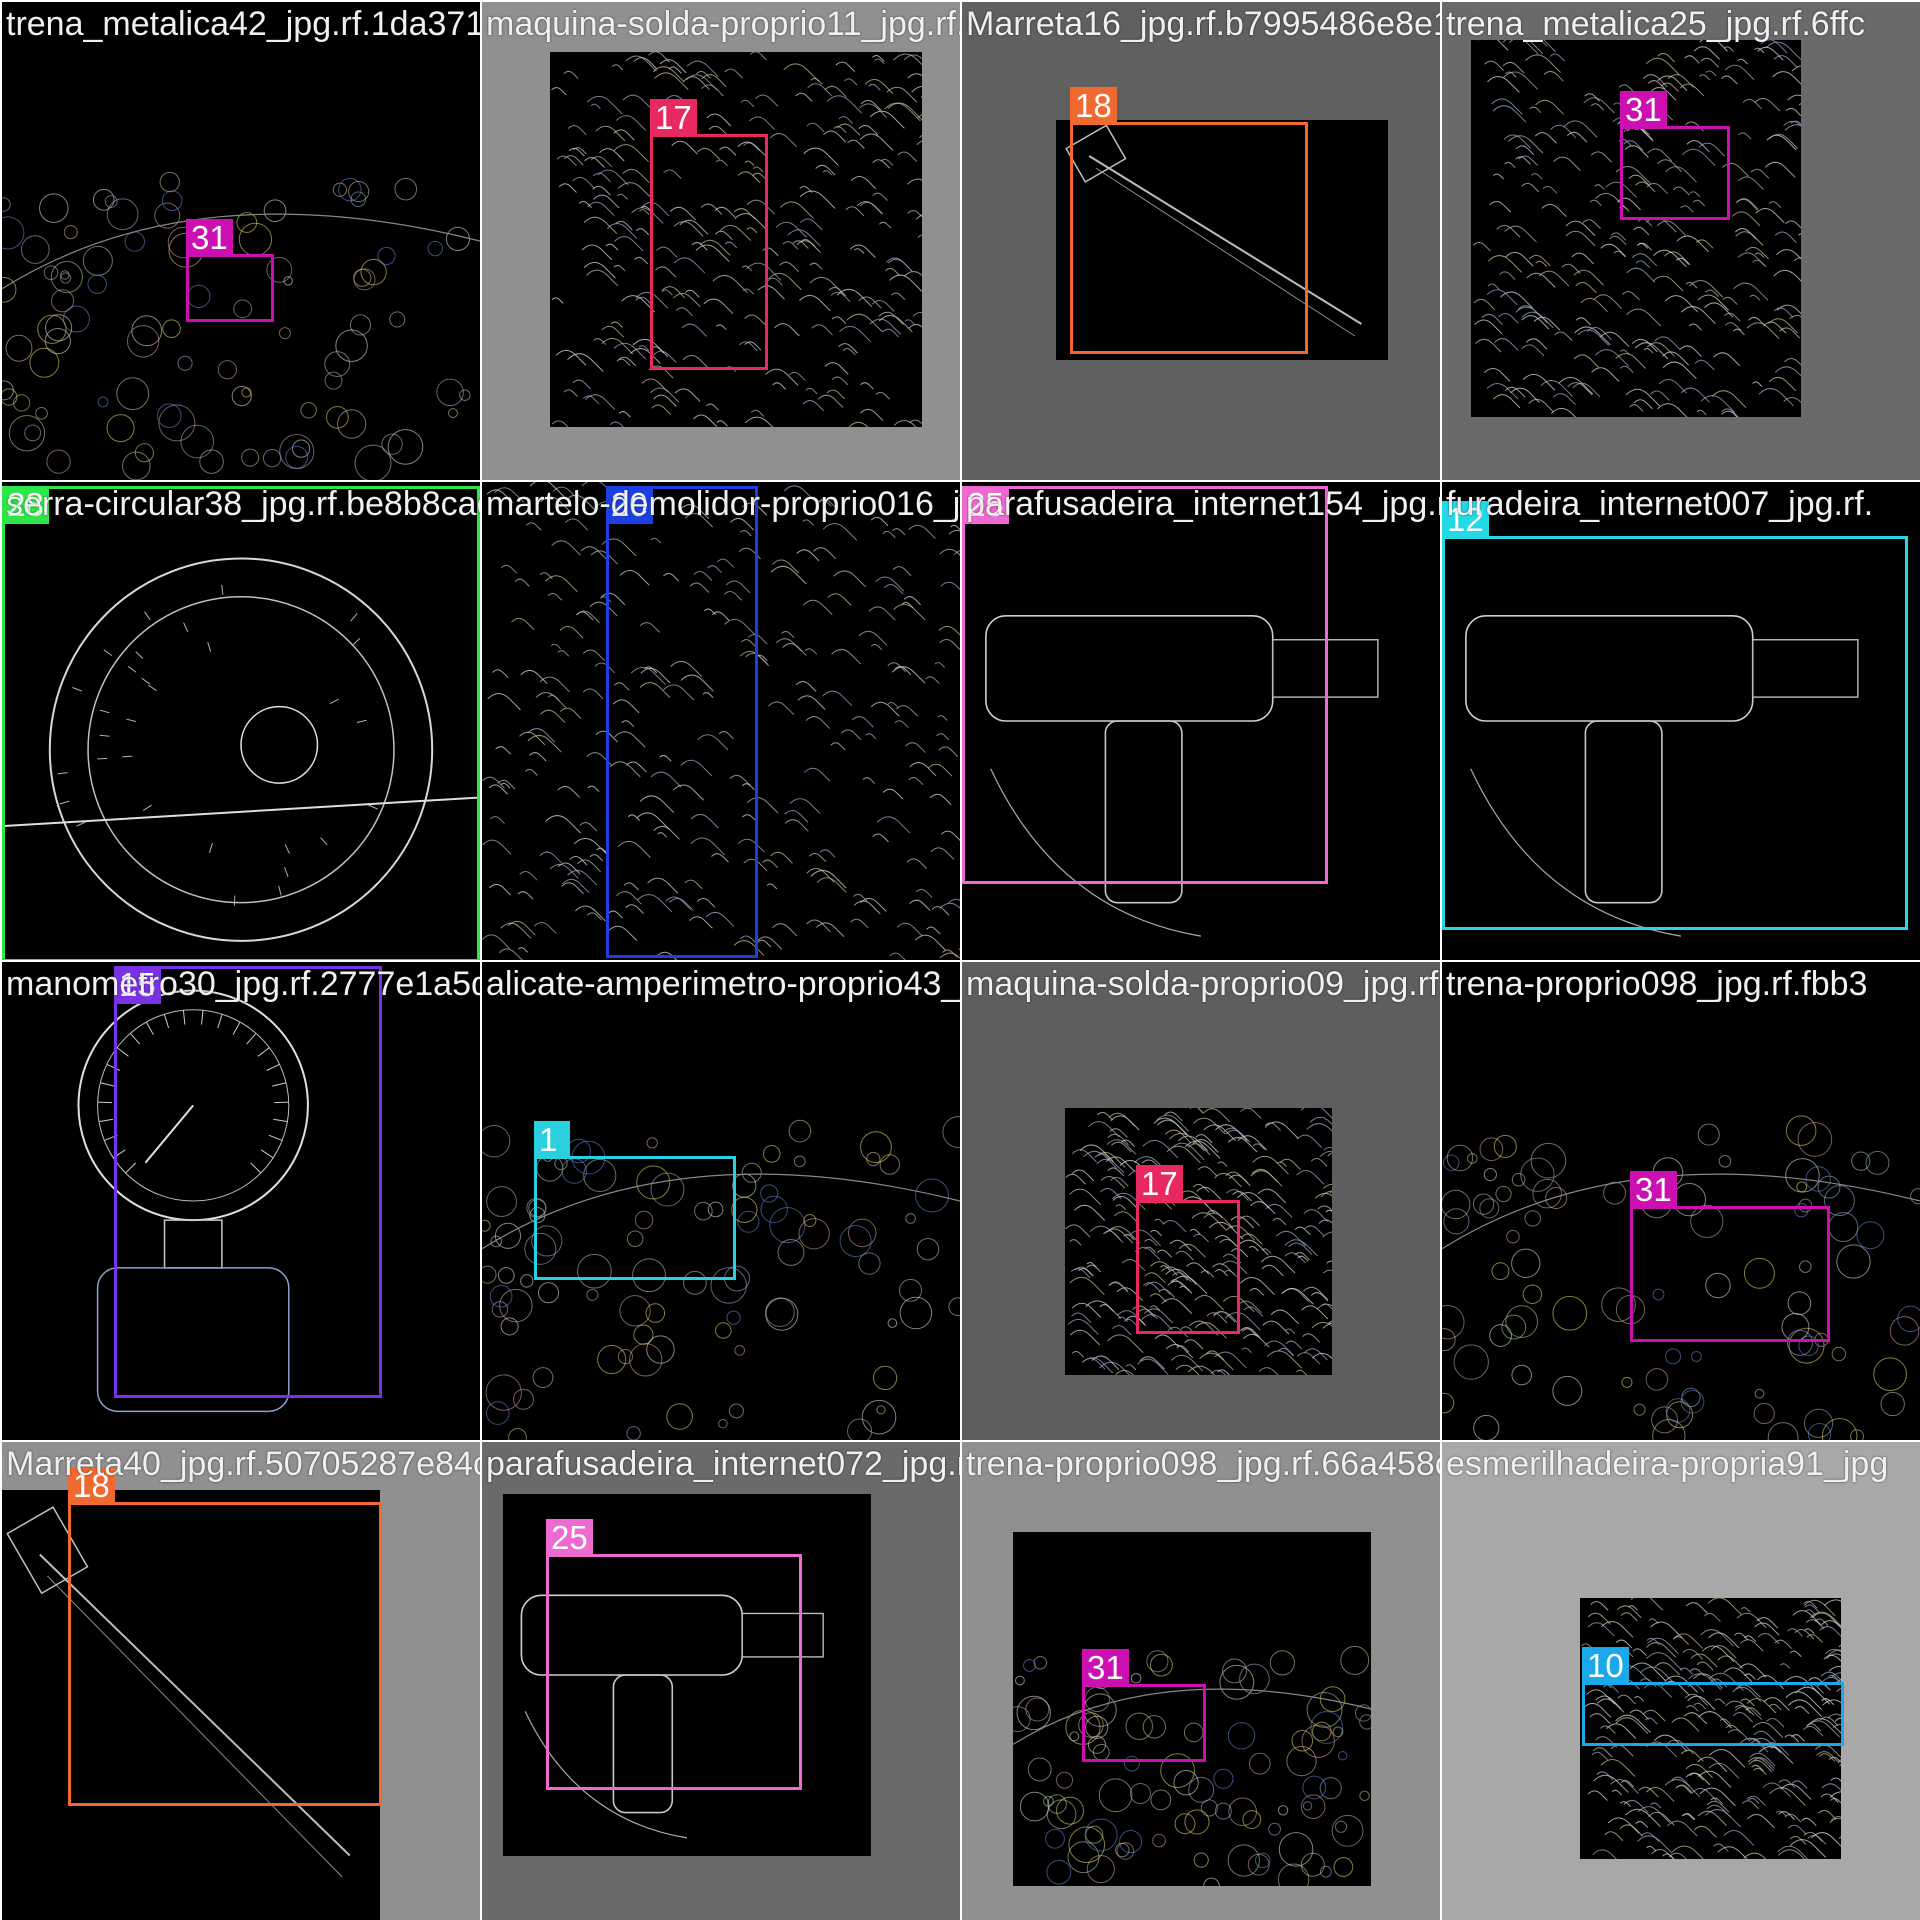 This screenshot has height=1920, width=1920. What do you see at coordinates (1655, 24) in the screenshot?
I see `image-filename-caption: trena_metalica25_jpg.rf.6ffc` at bounding box center [1655, 24].